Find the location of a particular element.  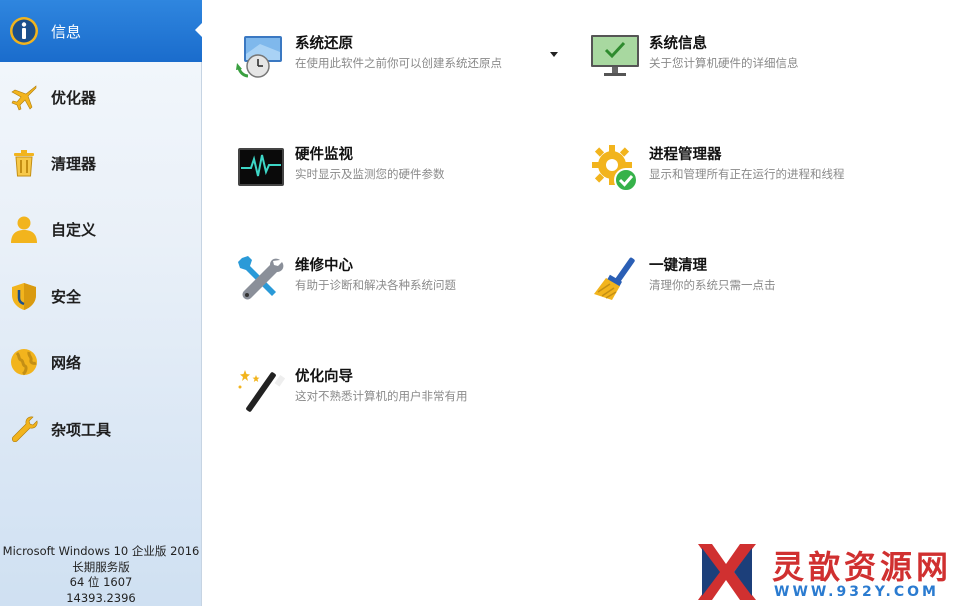

active-indicator is located at coordinates (199, 30).